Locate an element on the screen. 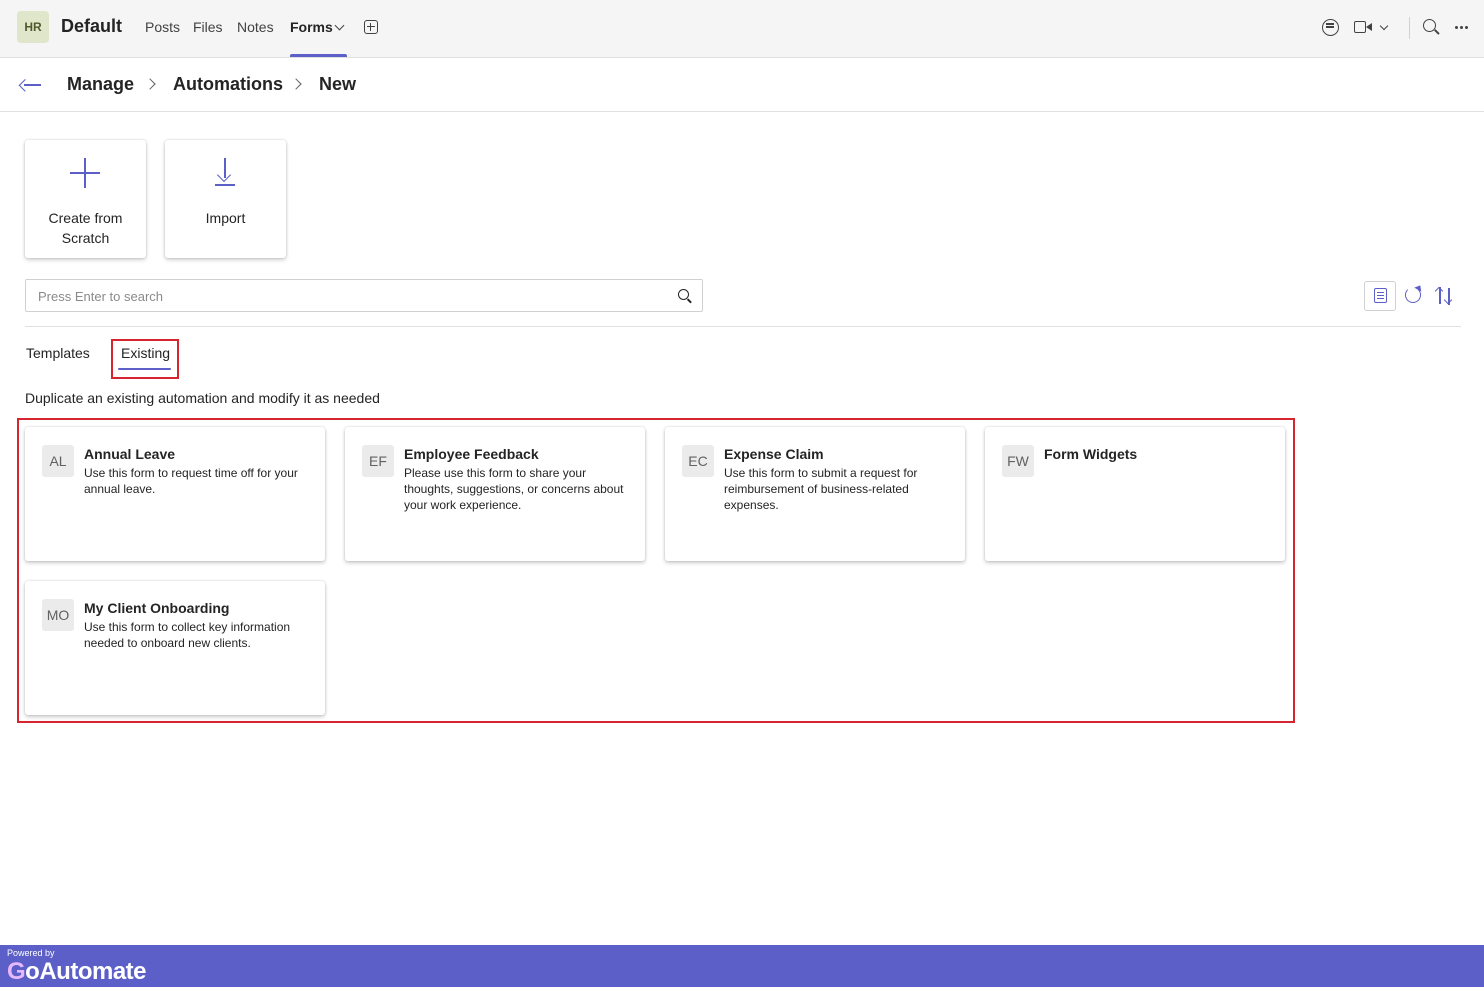 The height and width of the screenshot is (987, 1484). list-icon is located at coordinates (1380, 295).